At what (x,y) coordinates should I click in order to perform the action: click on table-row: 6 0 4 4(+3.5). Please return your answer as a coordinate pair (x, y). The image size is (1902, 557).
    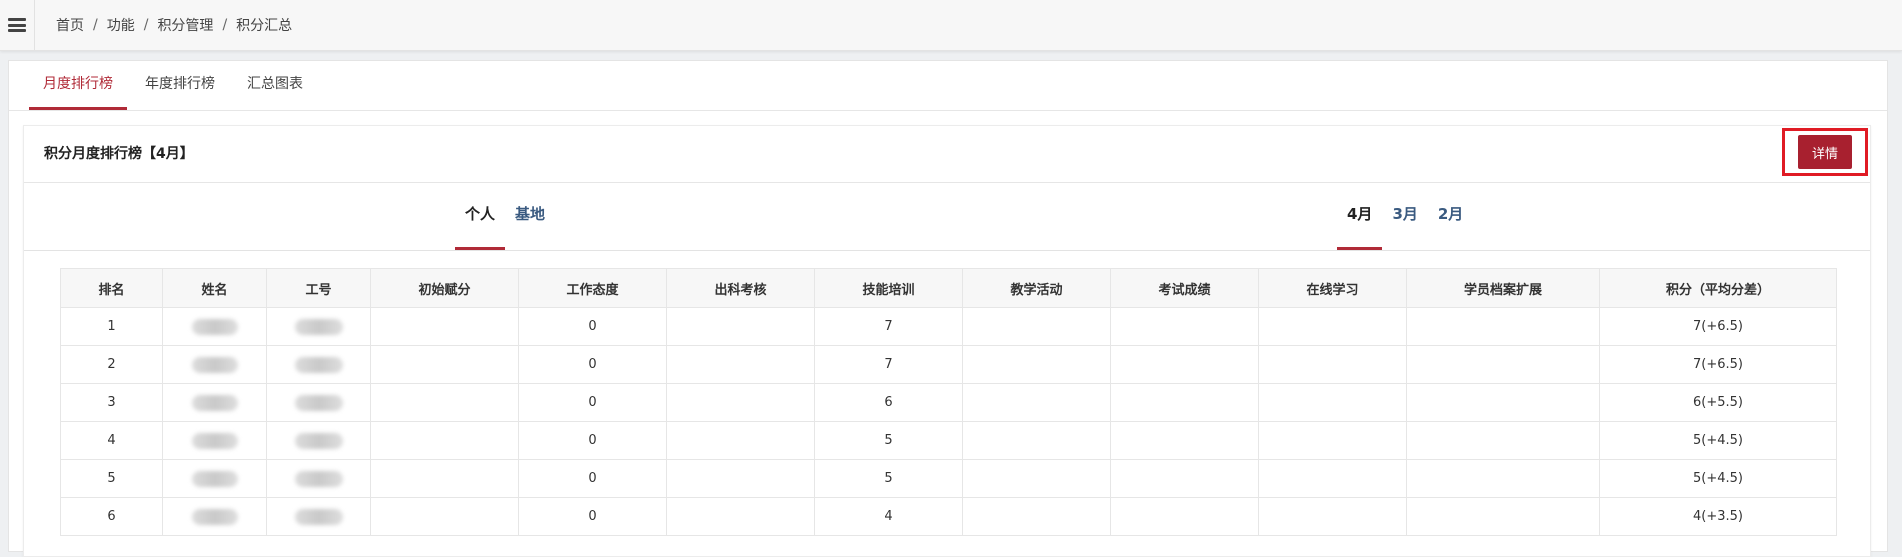
    Looking at the image, I should click on (948, 516).